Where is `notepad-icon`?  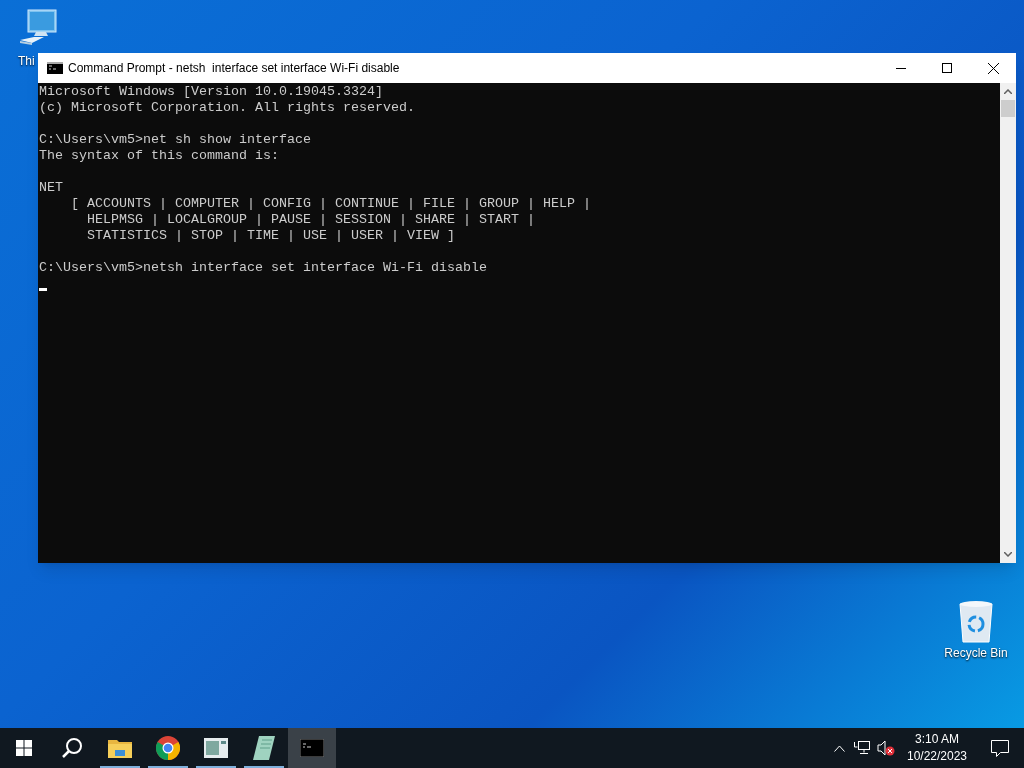 notepad-icon is located at coordinates (264, 748).